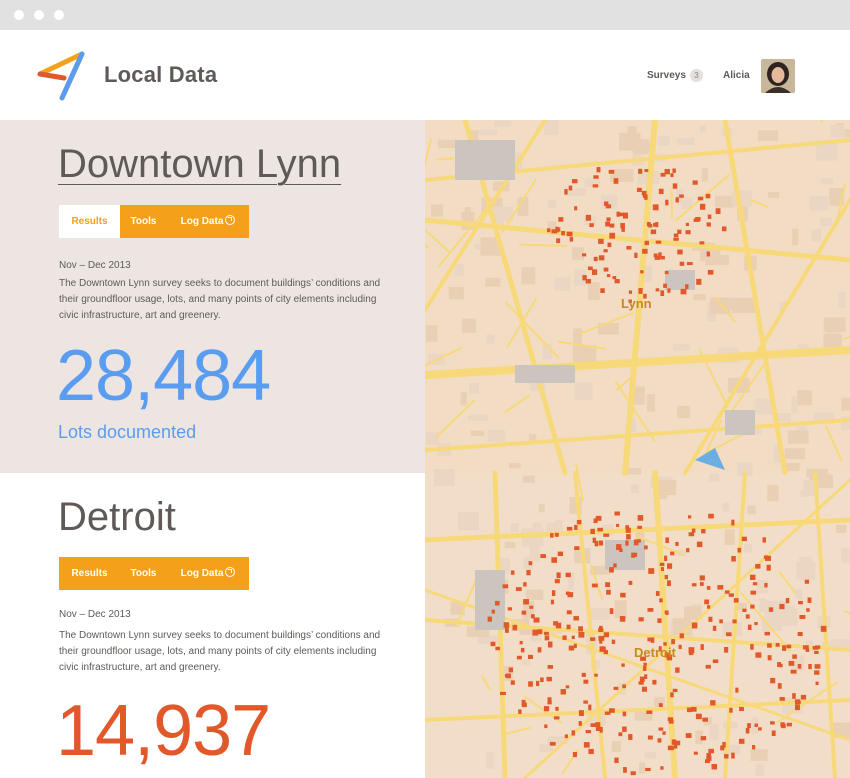  I want to click on nav-user-name: Alicia, so click(736, 75).